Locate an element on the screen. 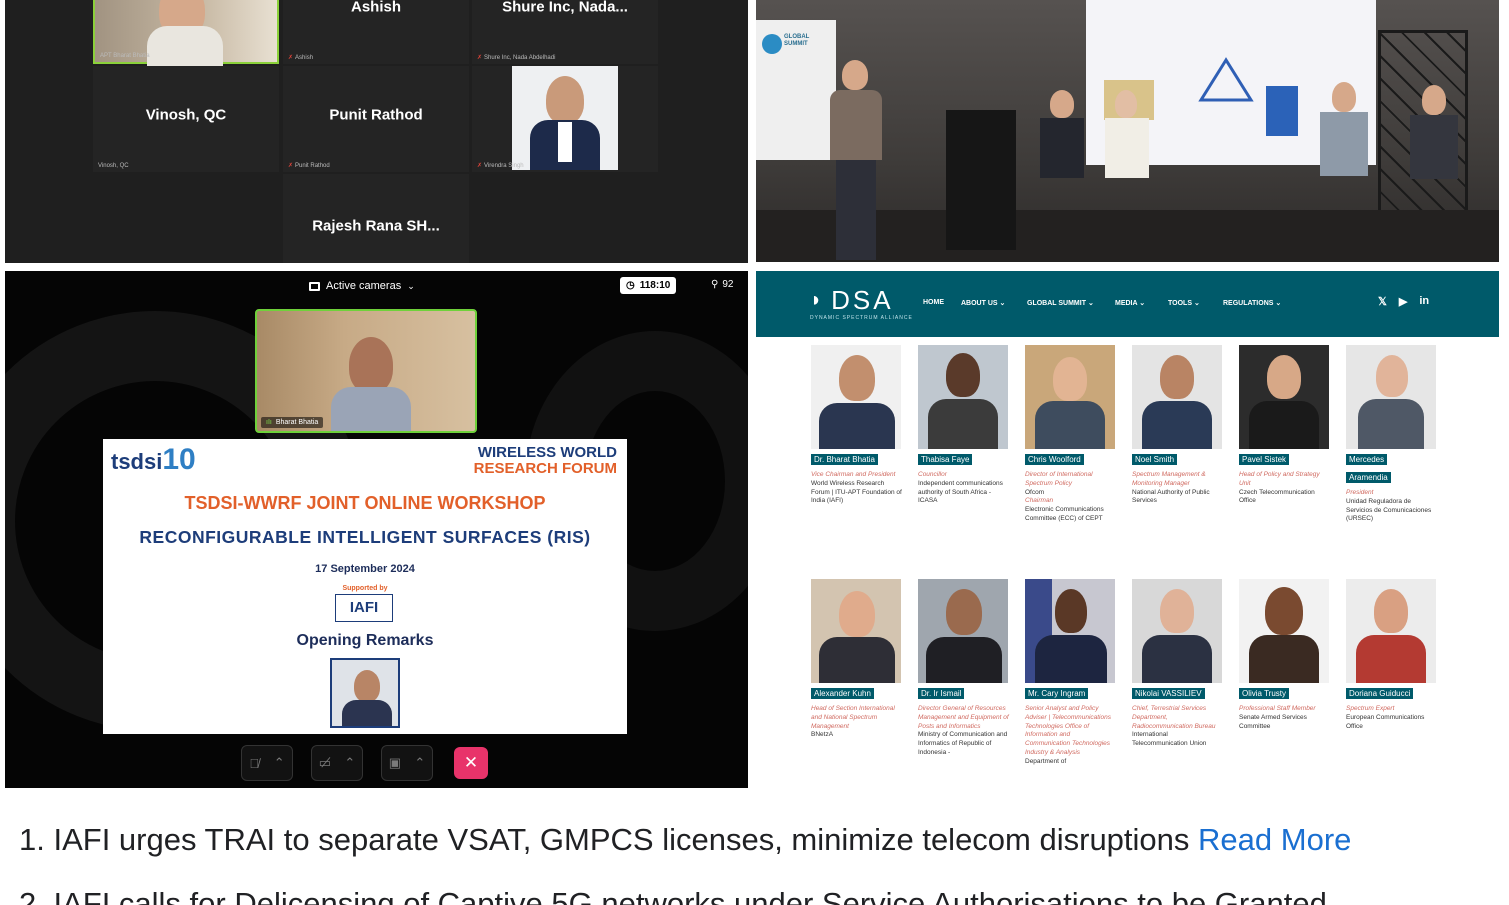 The height and width of the screenshot is (905, 1509). conference-stage-photo: GLOBAL SUMMIT is located at coordinates (1127, 131).